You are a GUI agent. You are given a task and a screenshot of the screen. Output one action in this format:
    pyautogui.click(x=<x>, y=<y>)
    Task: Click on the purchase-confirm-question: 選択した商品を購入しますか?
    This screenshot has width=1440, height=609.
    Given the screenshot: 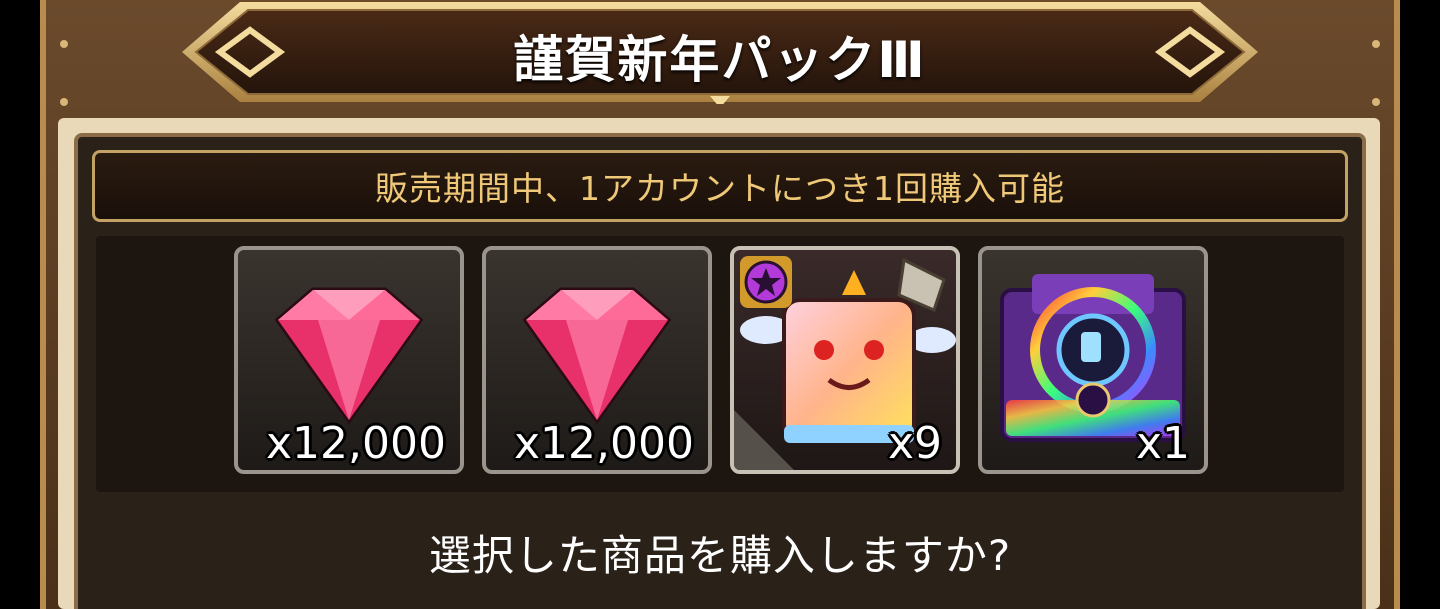 What is the action you would take?
    pyautogui.click(x=720, y=555)
    